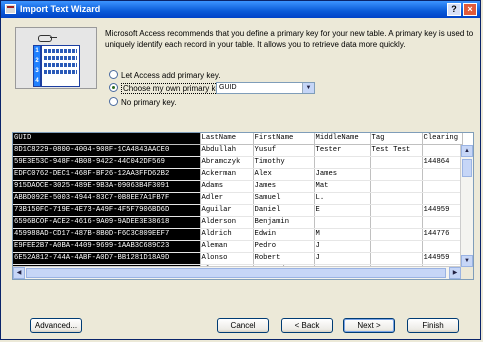  I want to click on vertical-scrollbar: ▲ ▼, so click(466, 206).